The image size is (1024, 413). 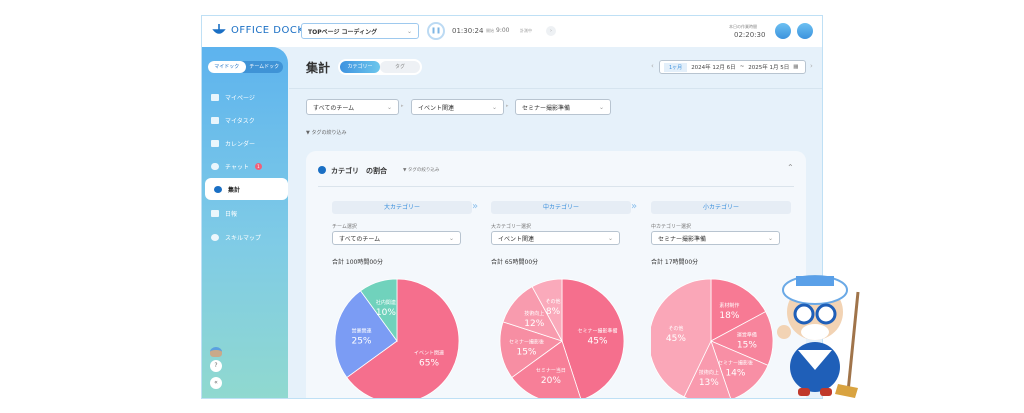 I want to click on slice-label: セミナー撮影準備, so click(x=598, y=330).